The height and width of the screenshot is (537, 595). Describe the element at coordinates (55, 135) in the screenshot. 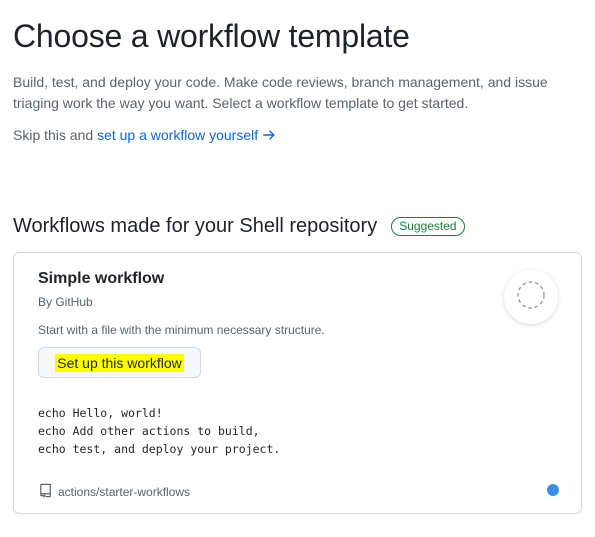

I see `skip-prefix: Skip this and` at that location.